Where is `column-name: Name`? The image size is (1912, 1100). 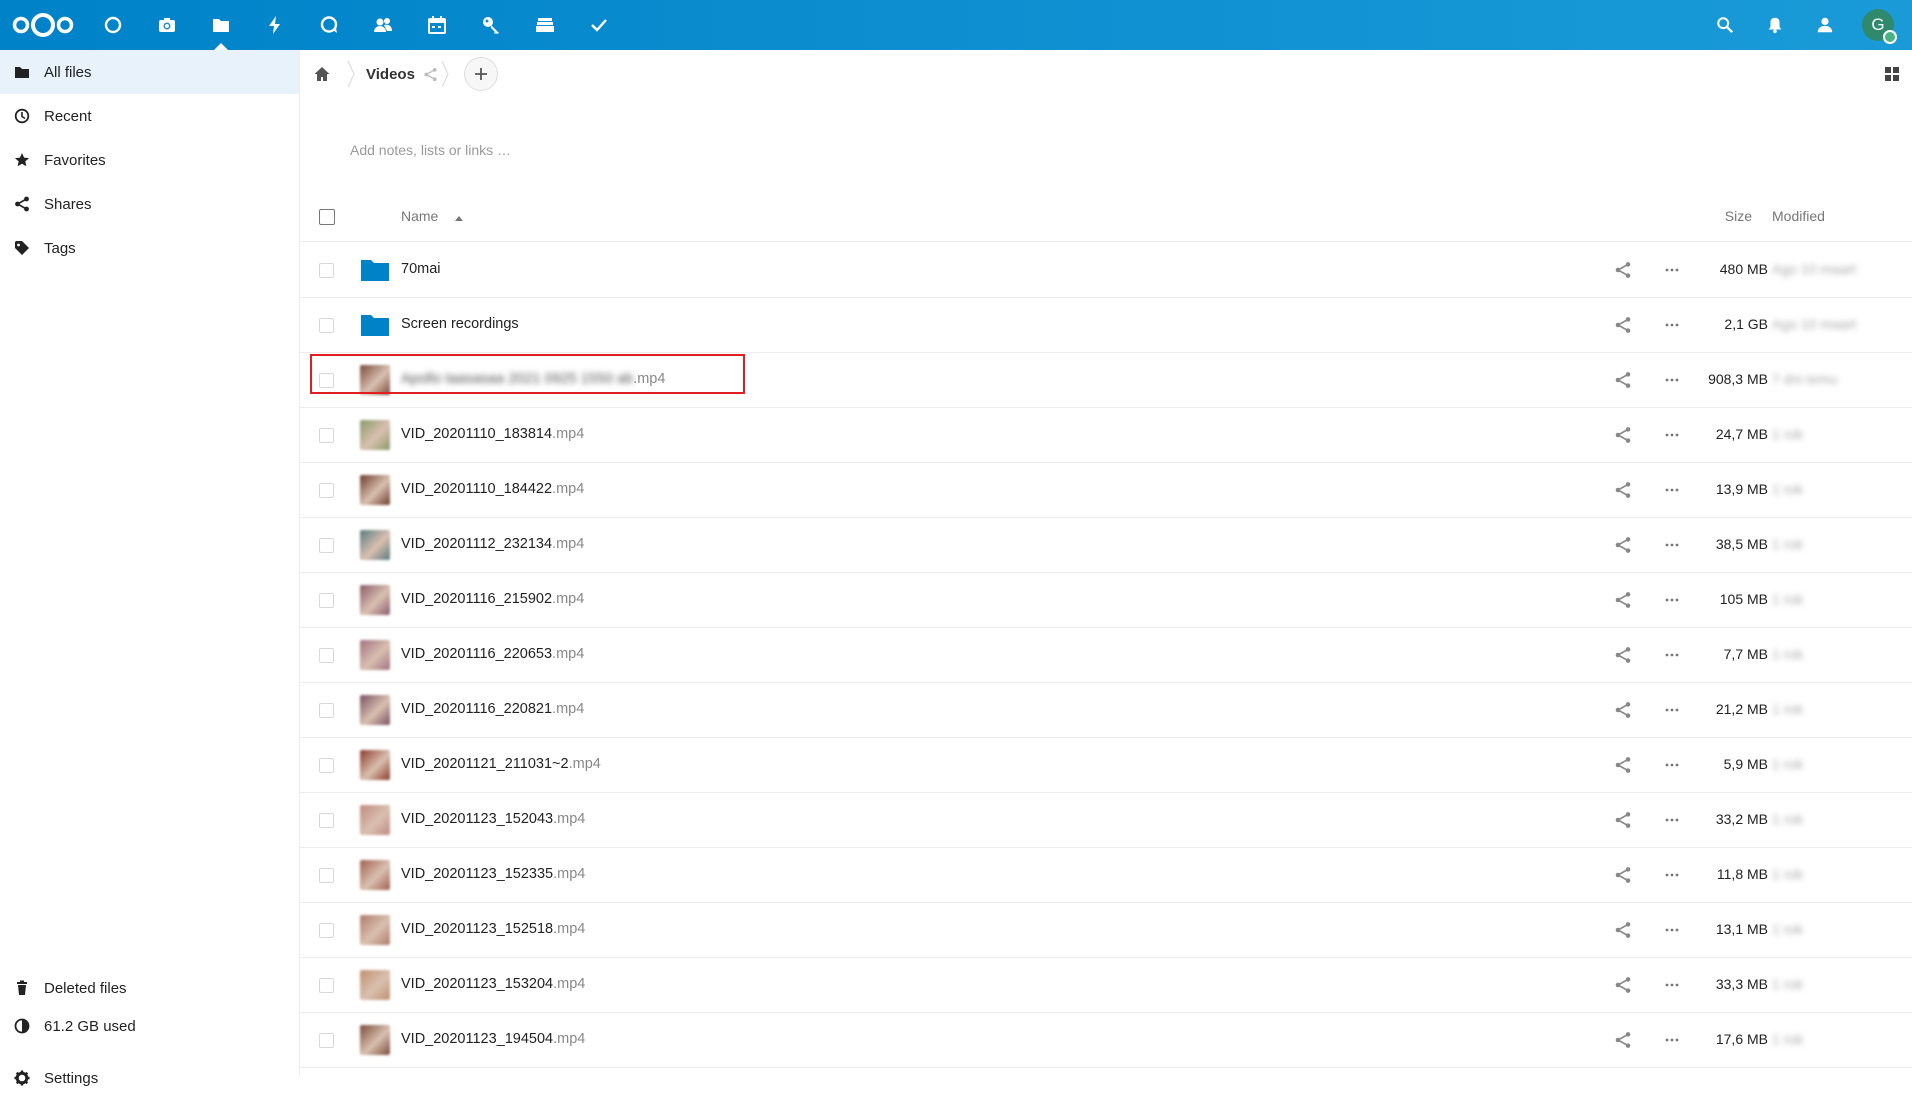 column-name: Name is located at coordinates (419, 216).